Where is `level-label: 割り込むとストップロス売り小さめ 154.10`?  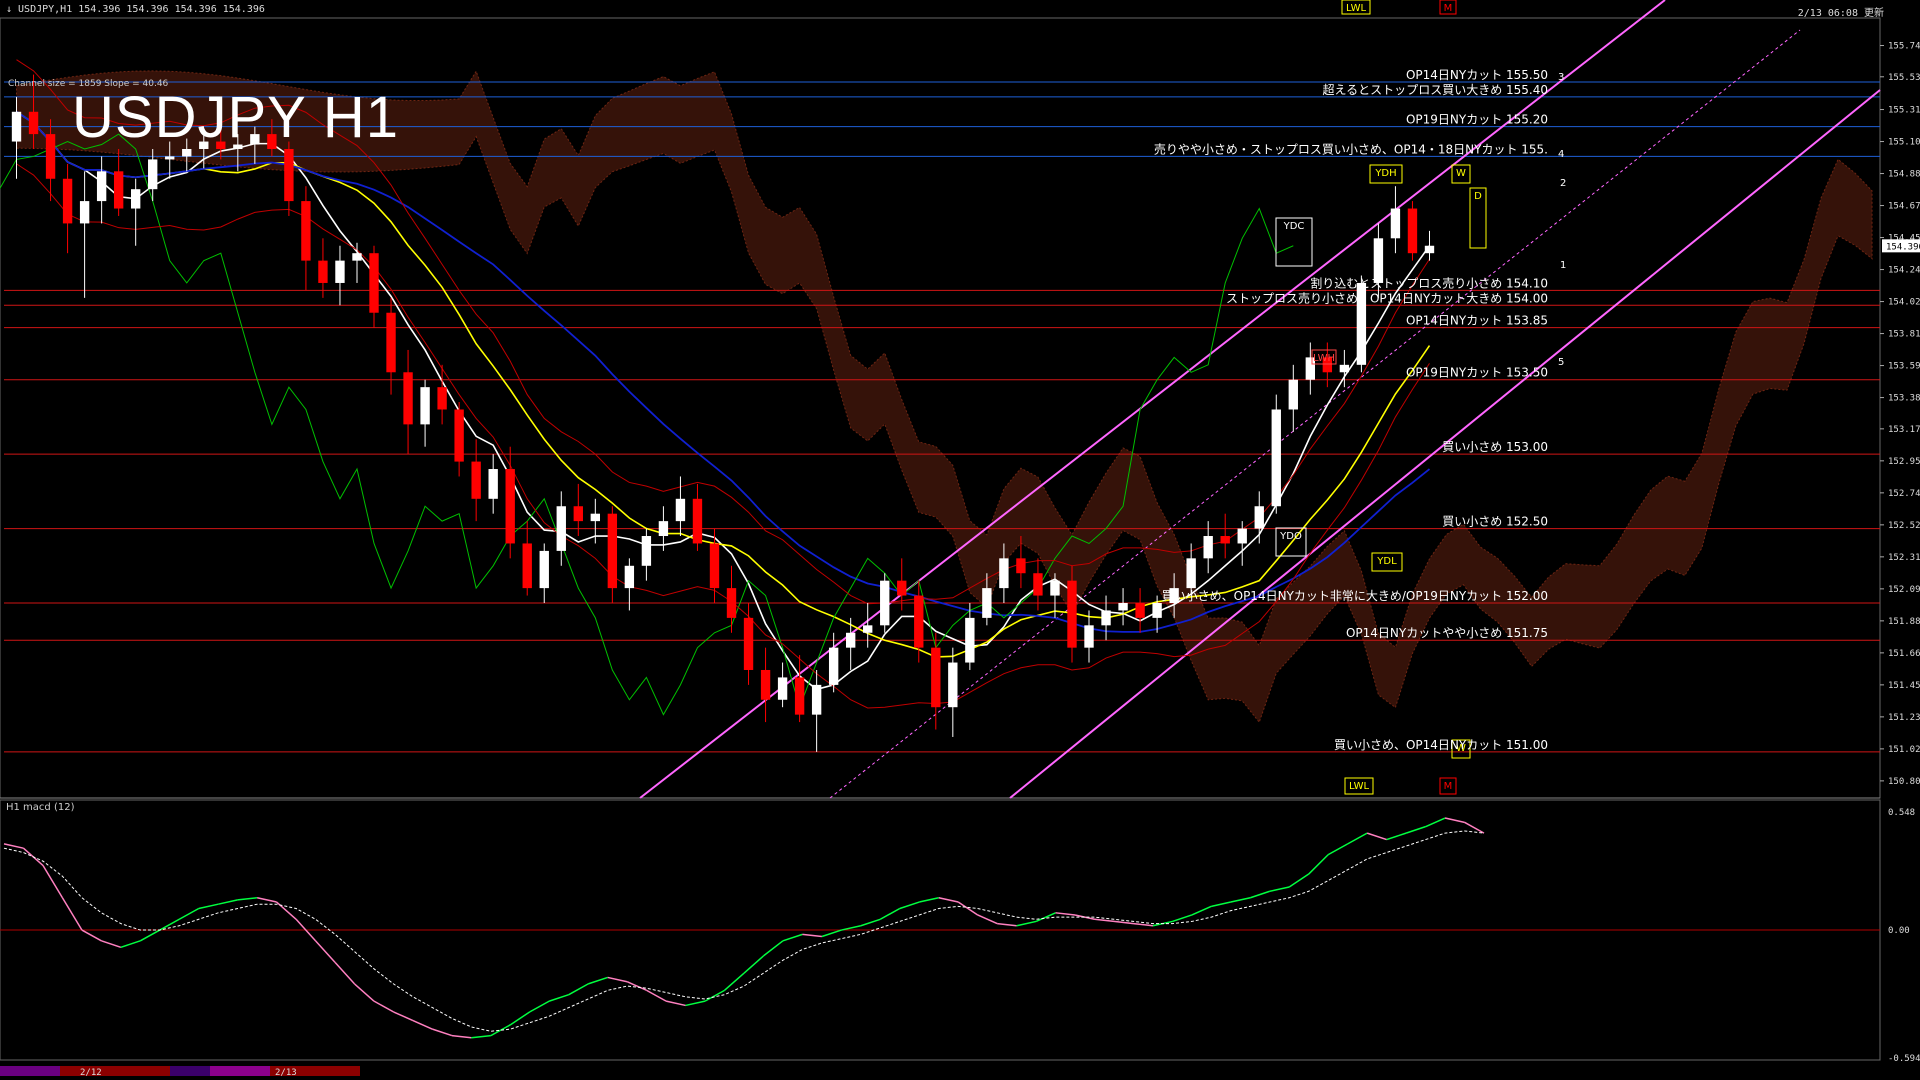 level-label: 割り込むとストップロス売り小さめ 154.10 is located at coordinates (1429, 282).